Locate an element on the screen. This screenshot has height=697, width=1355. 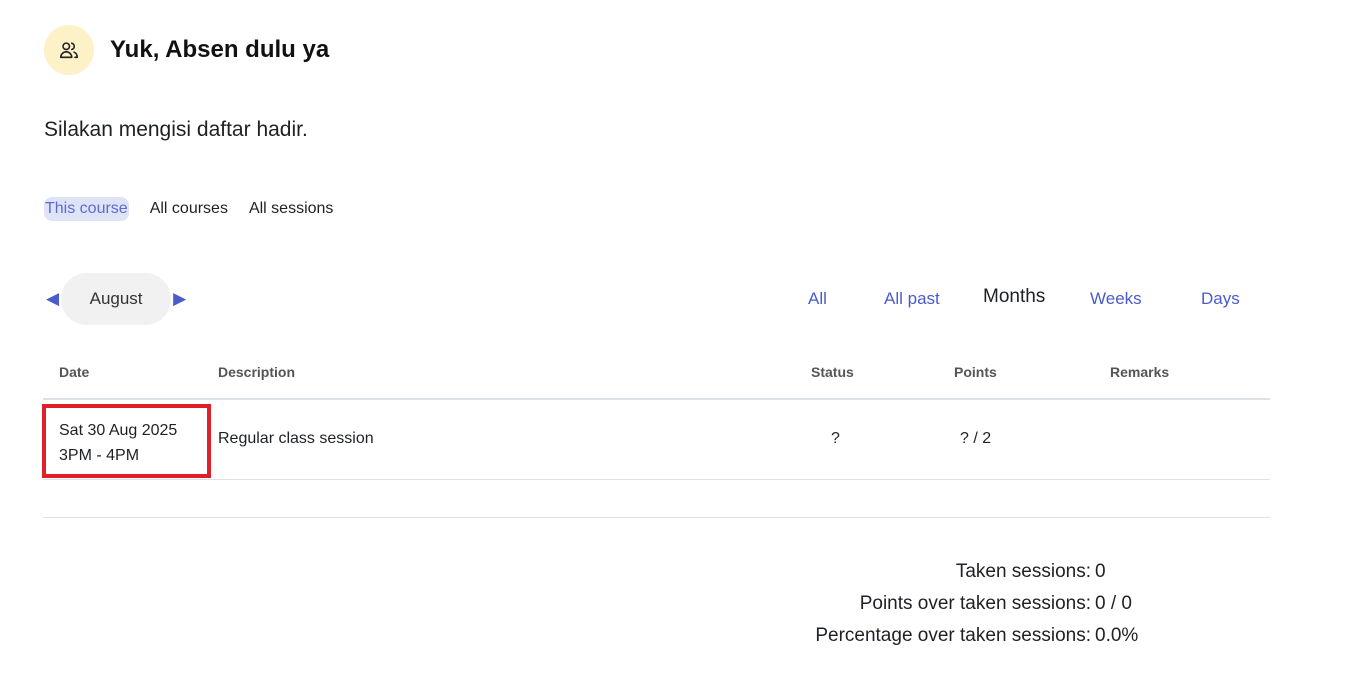
summary-points-over-taken: Points over taken sessions: 0 / 0 is located at coordinates (677, 609).